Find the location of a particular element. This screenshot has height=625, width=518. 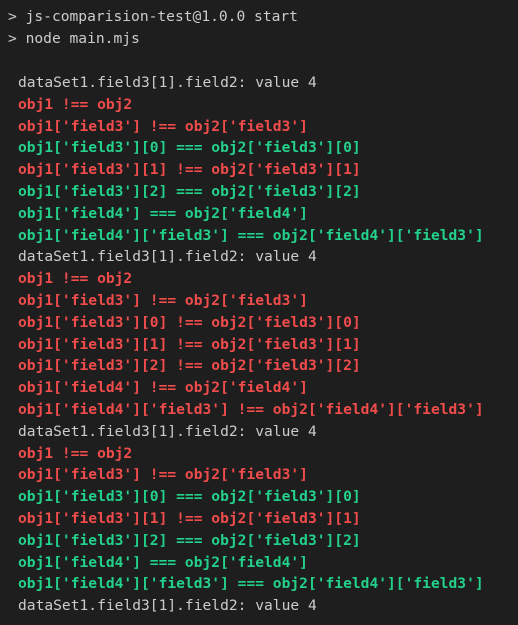

output-line-fail: obj1['field3'][0] !== obj2['field3'][0] is located at coordinates (189, 322).